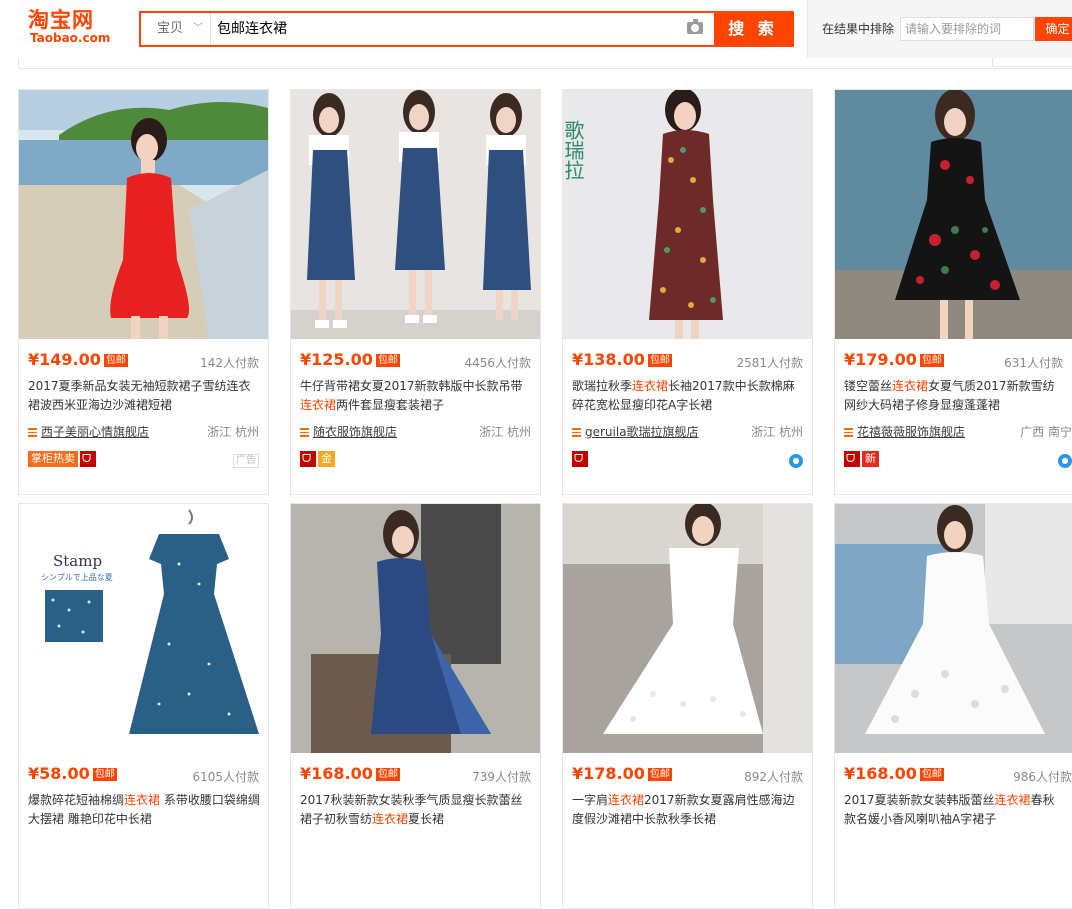  What do you see at coordinates (72, 773) in the screenshot?
I see `product-price: ¥58.00 包邮` at bounding box center [72, 773].